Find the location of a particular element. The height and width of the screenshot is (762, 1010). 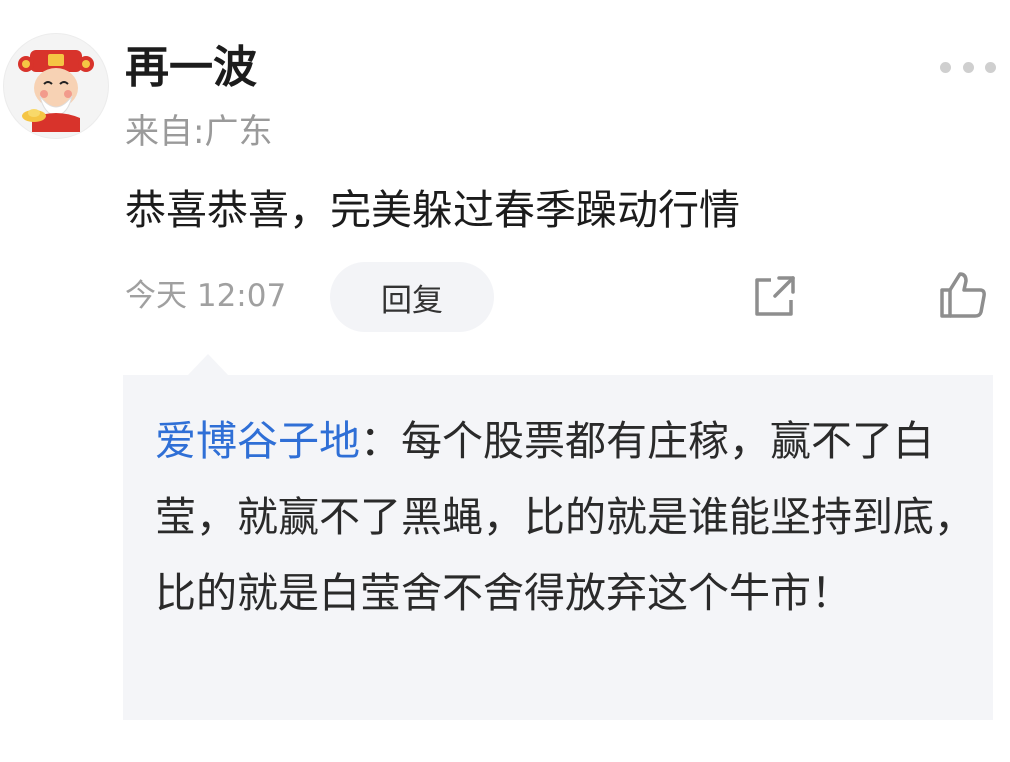

like-button is located at coordinates (963, 295).